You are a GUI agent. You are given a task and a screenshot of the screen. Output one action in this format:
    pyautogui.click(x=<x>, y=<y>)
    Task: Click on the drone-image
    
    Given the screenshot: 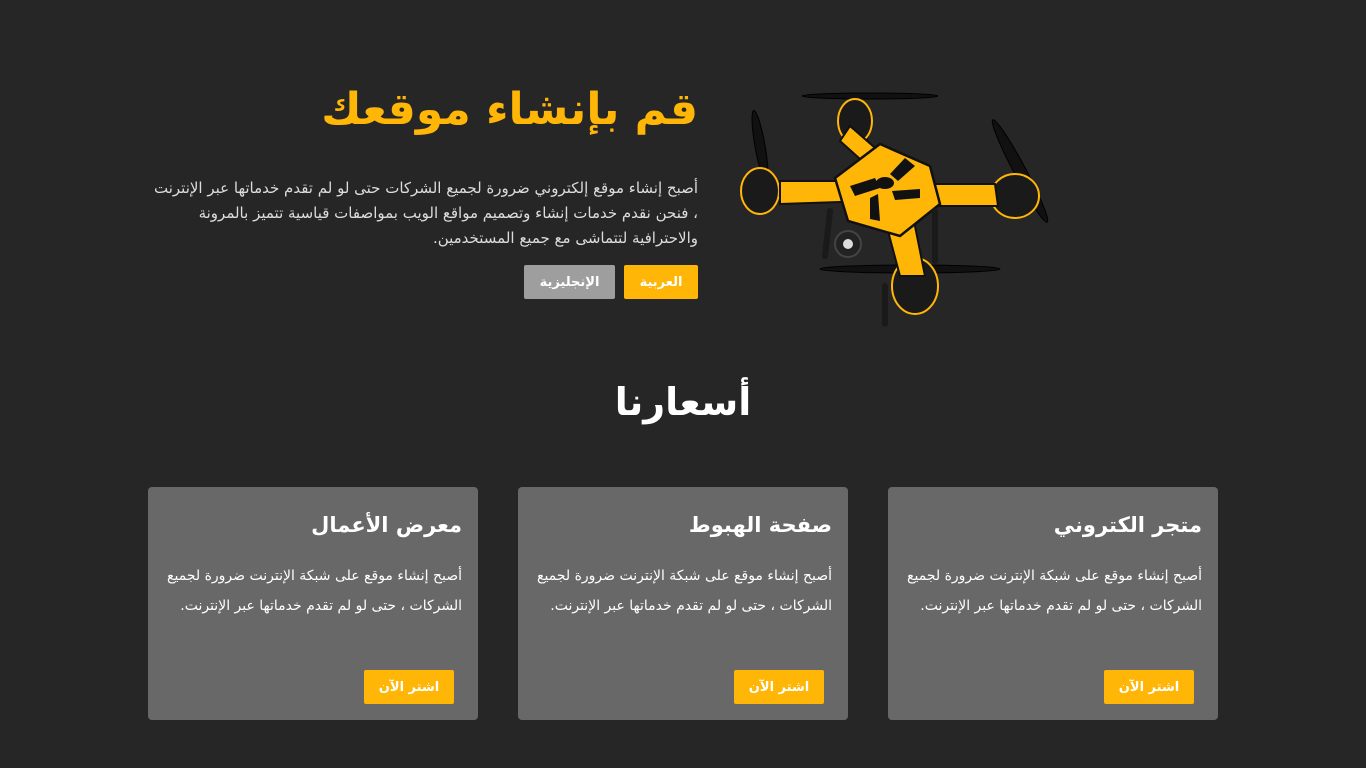 What is the action you would take?
    pyautogui.click(x=894, y=209)
    